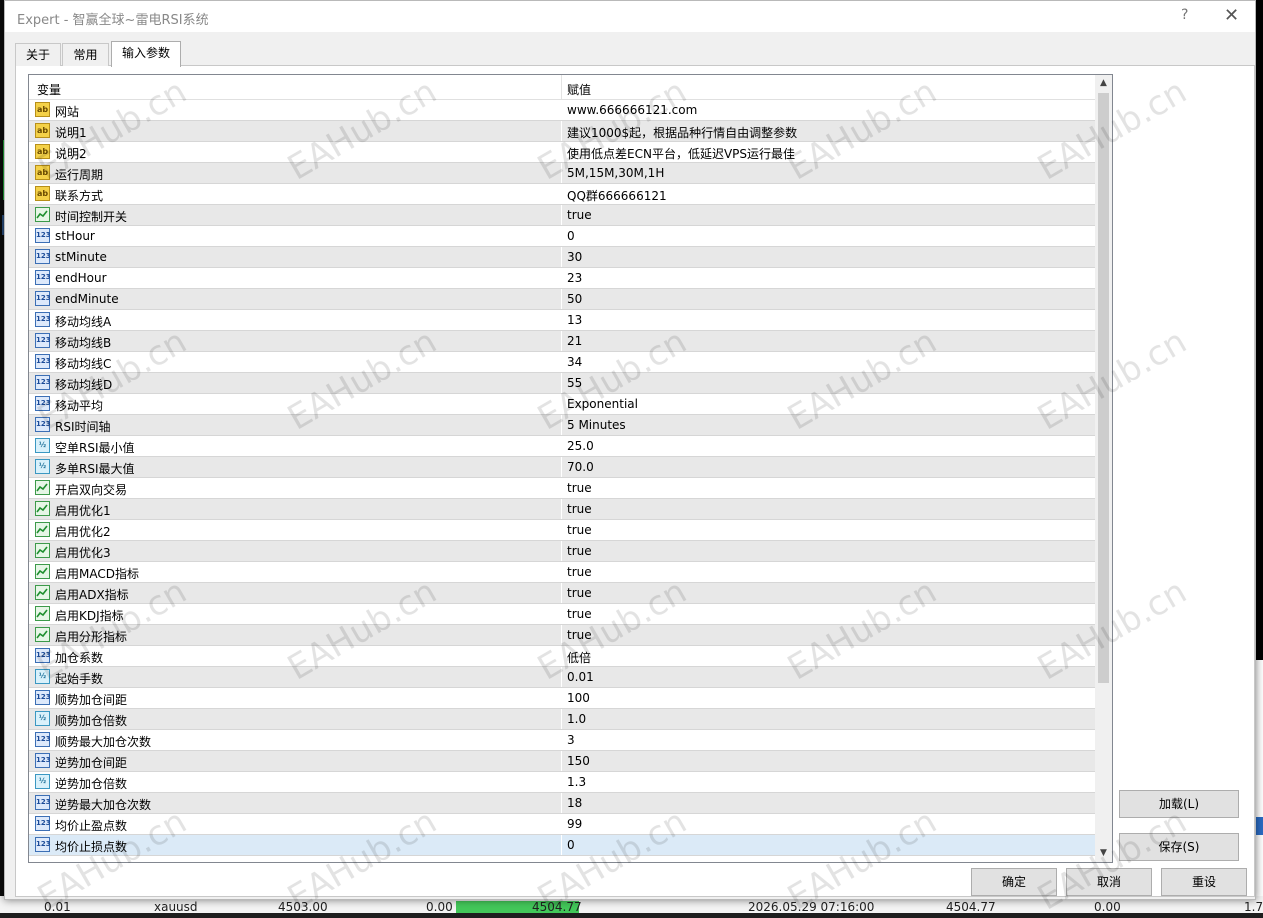 This screenshot has height=918, width=1263. I want to click on parameter-row: 123 endMinute 50, so click(562, 299).